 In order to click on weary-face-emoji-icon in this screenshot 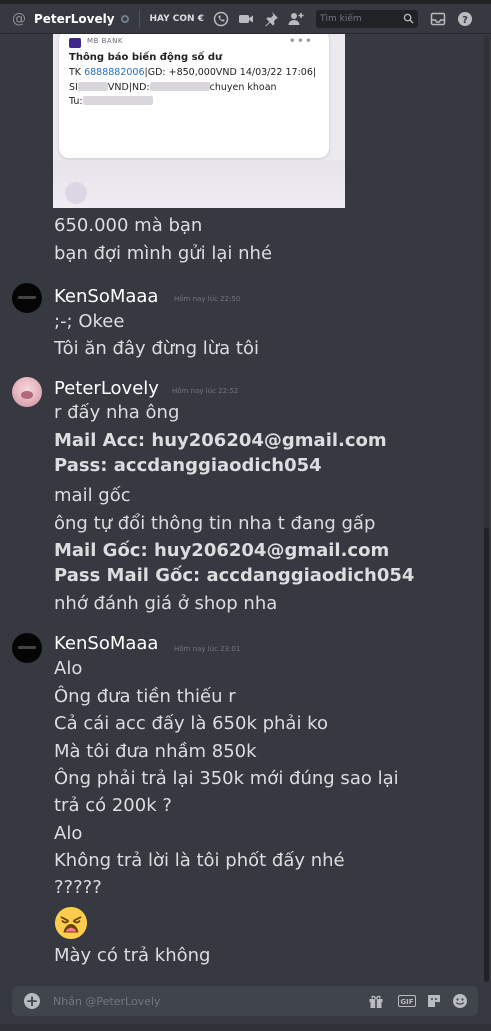, I will do `click(71, 923)`.